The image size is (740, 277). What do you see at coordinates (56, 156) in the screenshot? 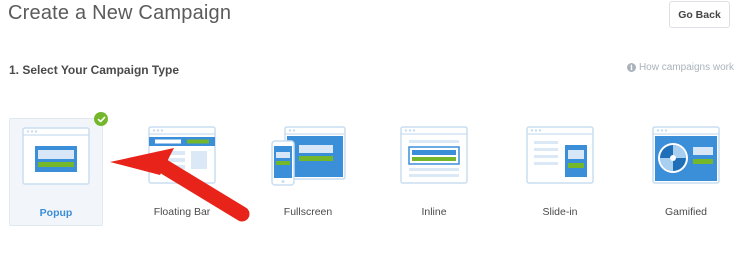
I see `popup-icon` at bounding box center [56, 156].